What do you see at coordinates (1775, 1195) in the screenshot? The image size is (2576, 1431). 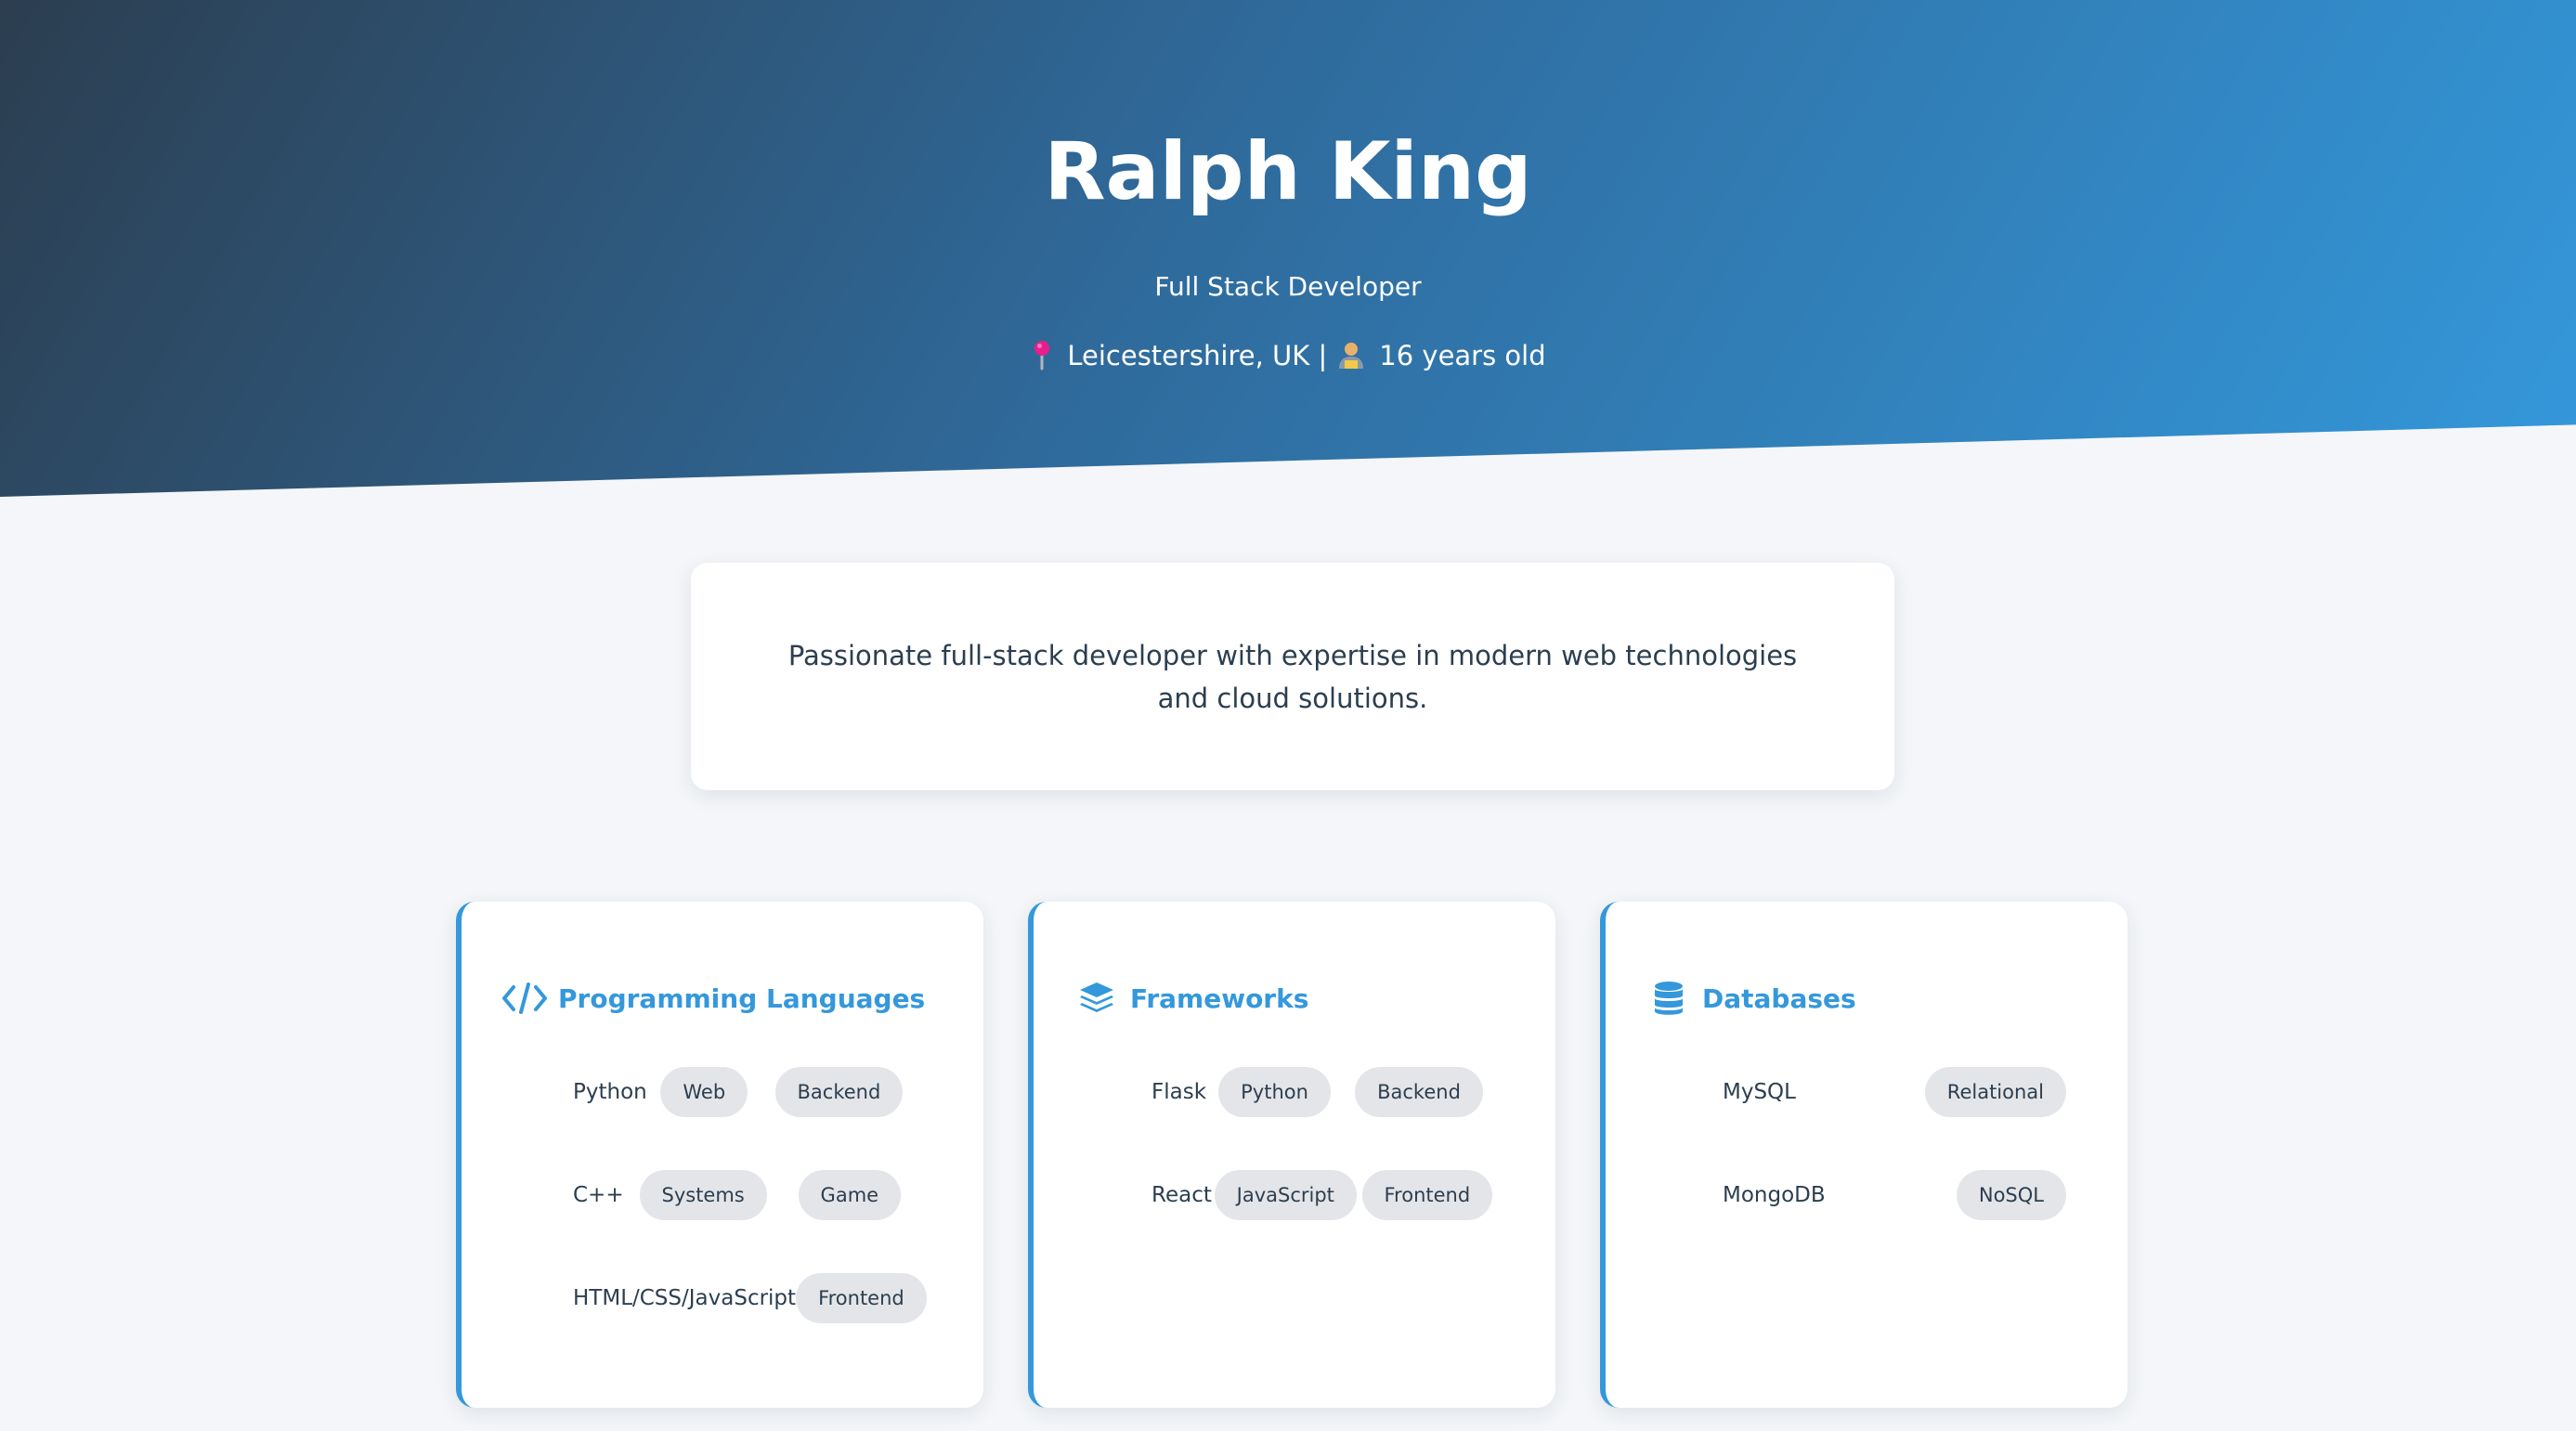 I see `skill-name: MongoDB` at bounding box center [1775, 1195].